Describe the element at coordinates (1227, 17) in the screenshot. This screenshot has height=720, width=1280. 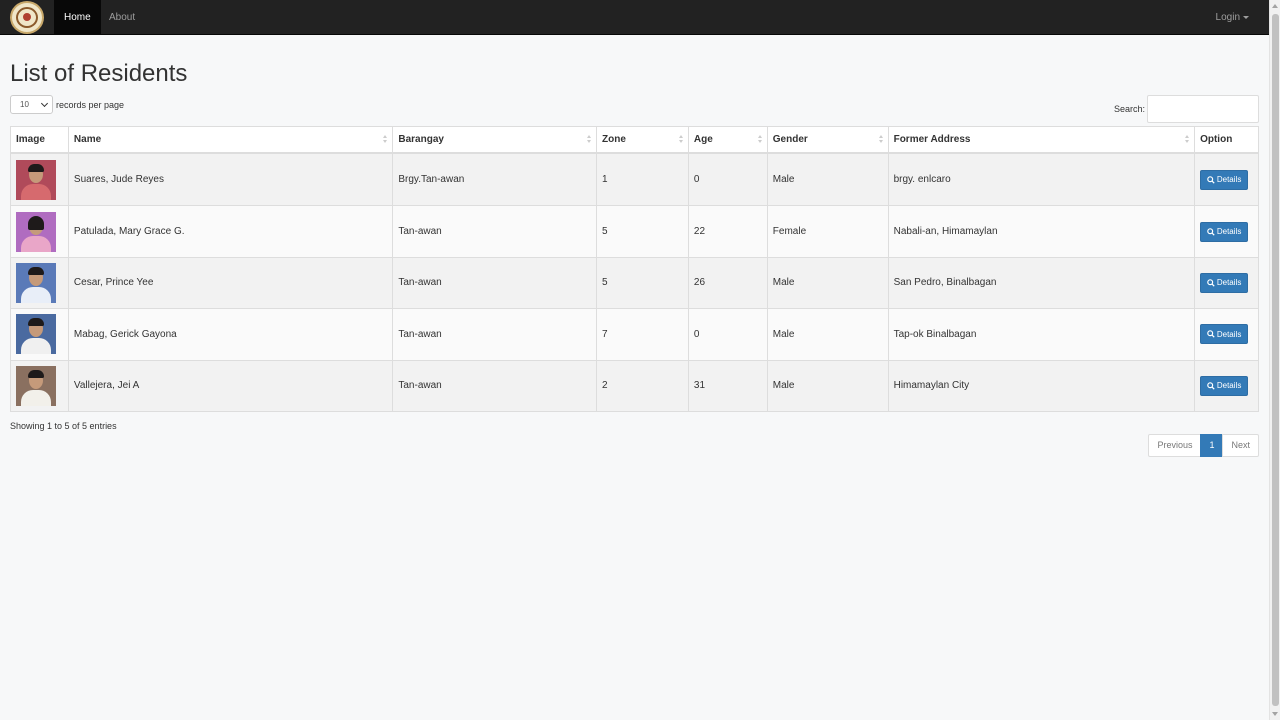
I see `nav-login-label: Login` at that location.